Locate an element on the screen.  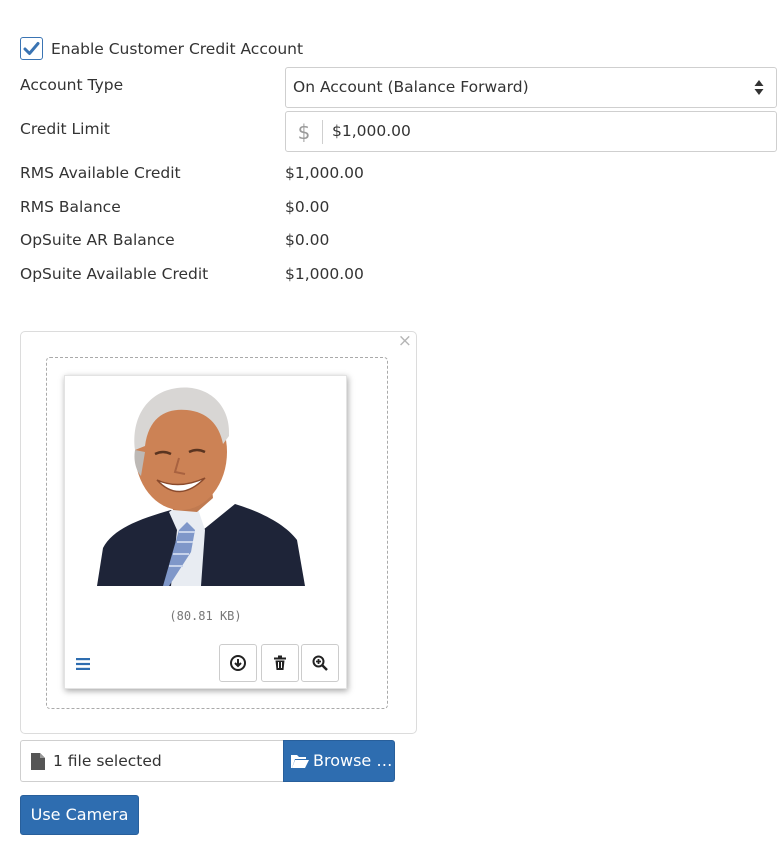
rms-balance-label: RMS Balance is located at coordinates (70, 207).